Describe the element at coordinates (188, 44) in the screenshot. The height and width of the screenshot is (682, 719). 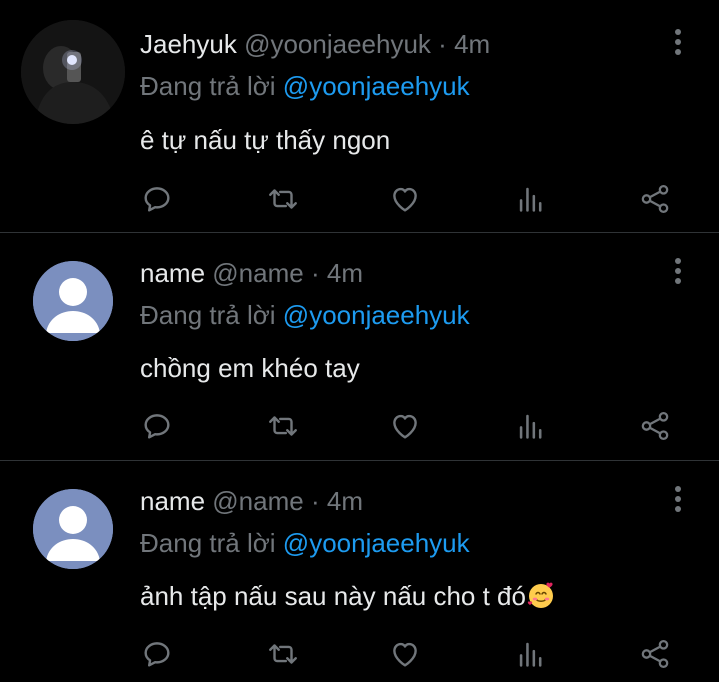
I see `display-name: Jaehyuk` at that location.